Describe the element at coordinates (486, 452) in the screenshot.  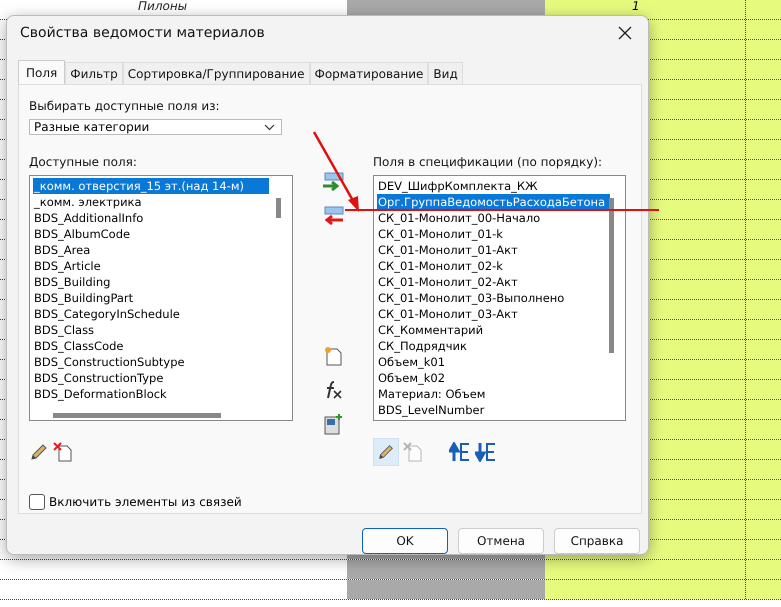
I see `move-down-icon` at that location.